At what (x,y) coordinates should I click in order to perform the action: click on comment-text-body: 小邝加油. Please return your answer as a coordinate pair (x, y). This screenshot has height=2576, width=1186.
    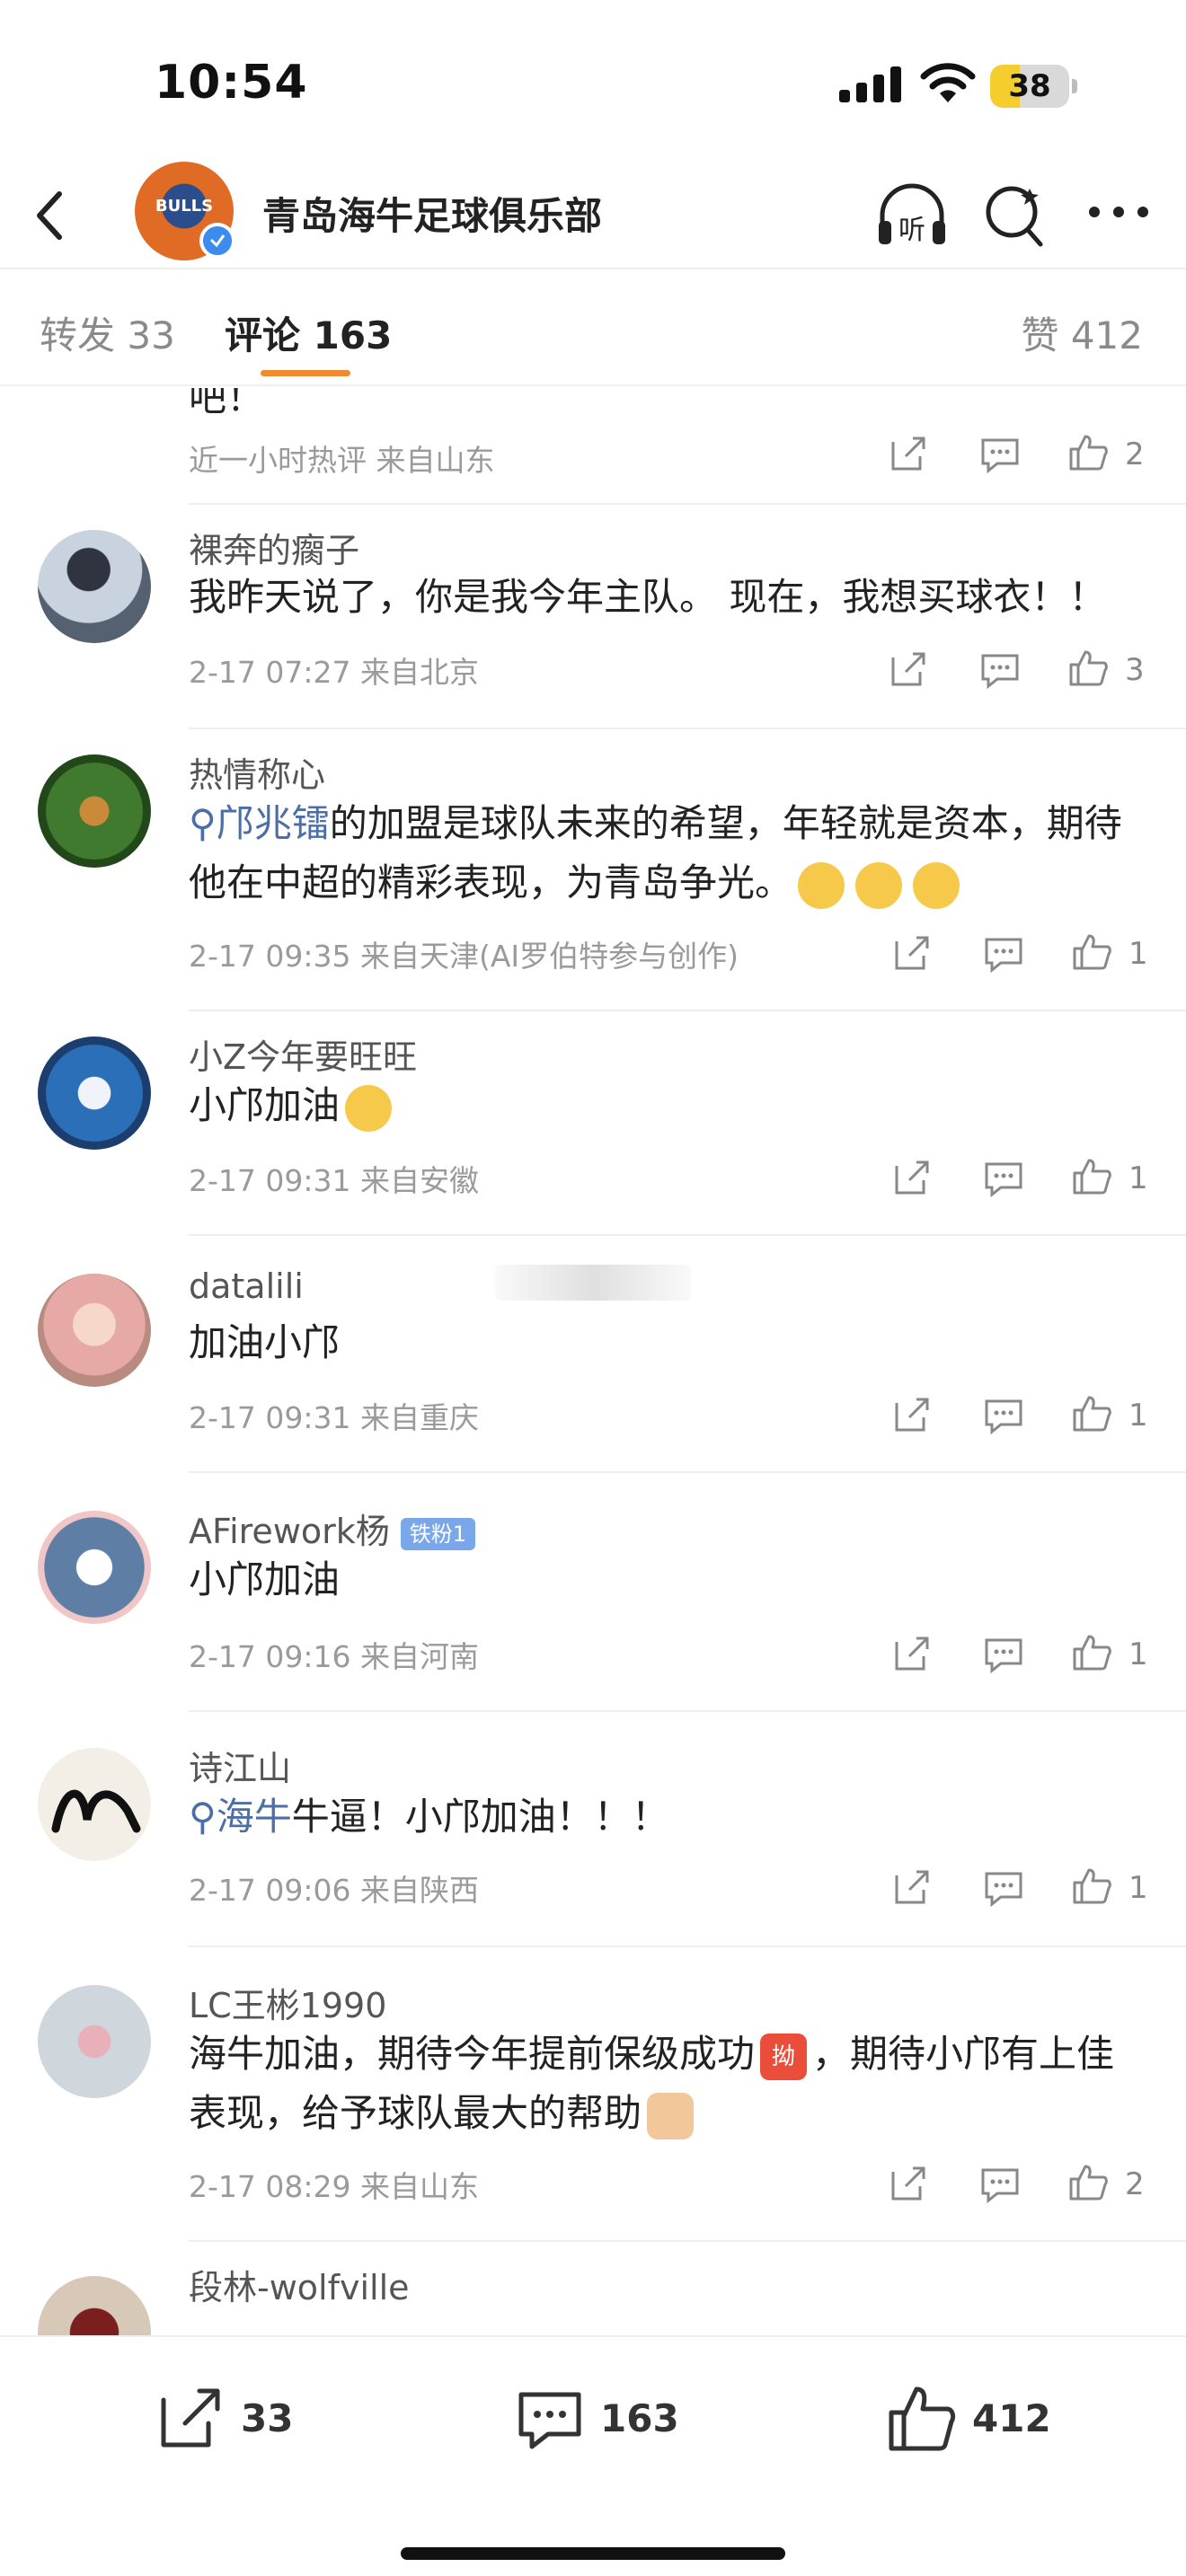
    Looking at the image, I should click on (265, 1105).